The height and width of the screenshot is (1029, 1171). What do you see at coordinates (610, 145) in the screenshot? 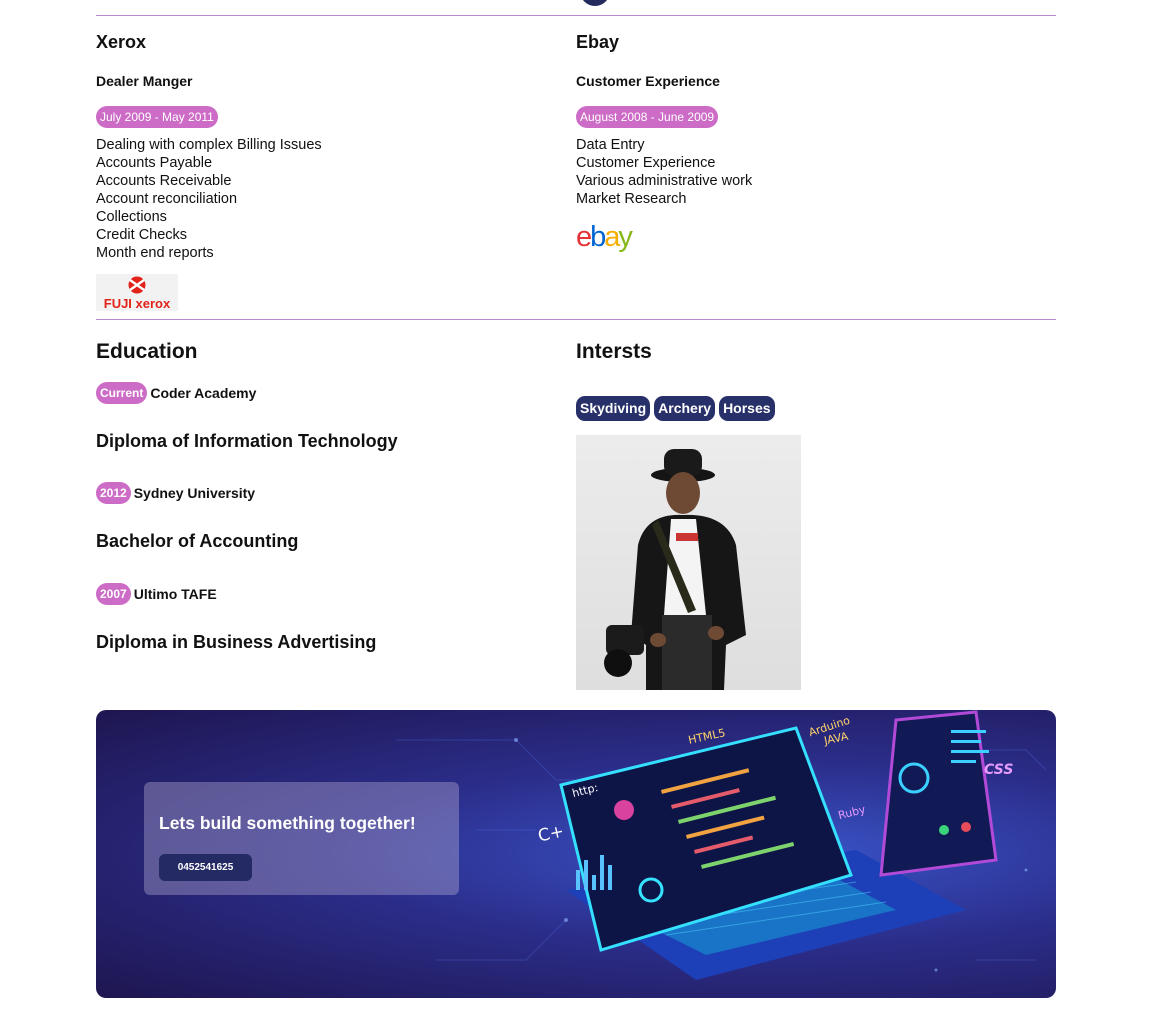
I see `duty-item: Data Entry` at bounding box center [610, 145].